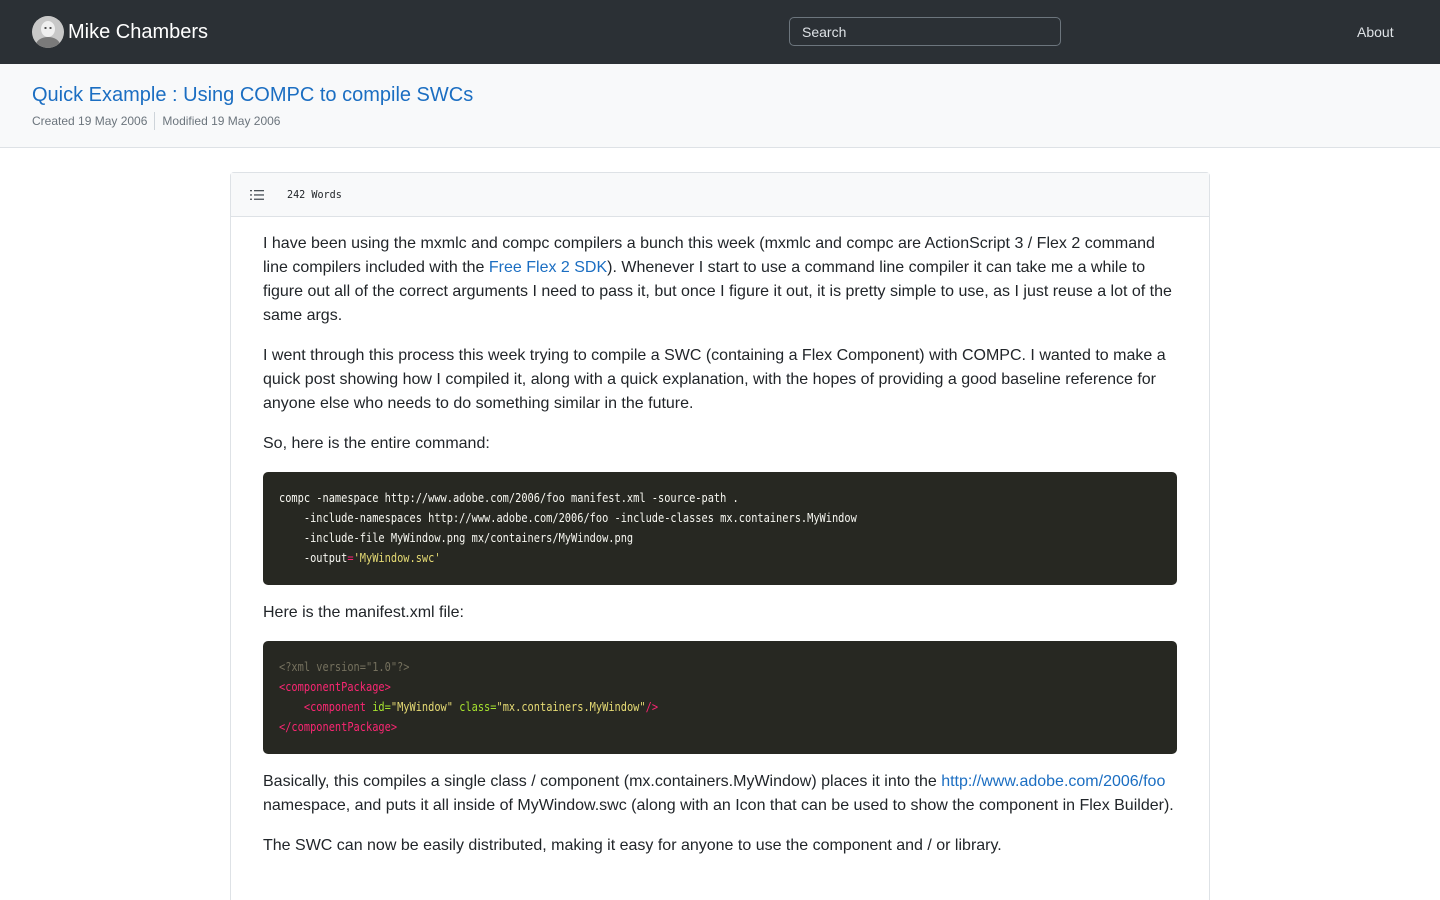  I want to click on modified-date: Modified 19 May 2006, so click(221, 121).